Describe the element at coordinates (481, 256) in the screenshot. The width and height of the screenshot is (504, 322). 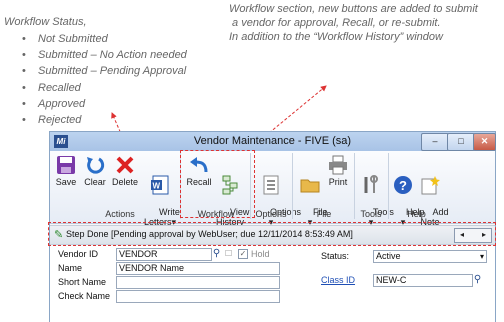
I see `chevron-down-icon: ▾` at that location.